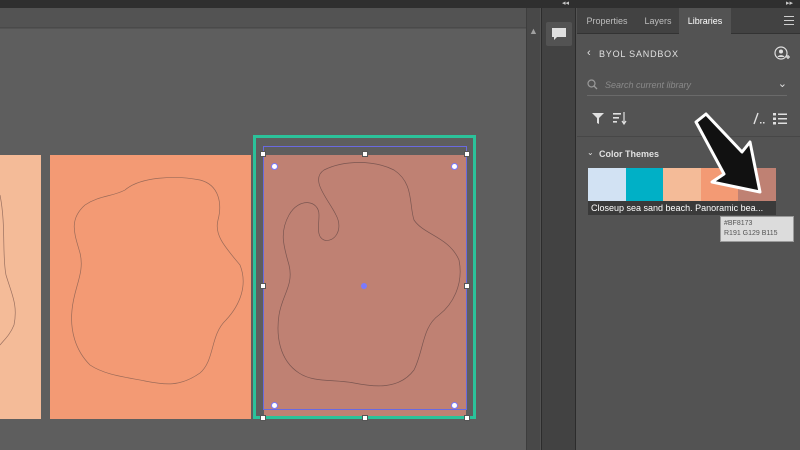  What do you see at coordinates (780, 118) in the screenshot?
I see `list-view-icon` at bounding box center [780, 118].